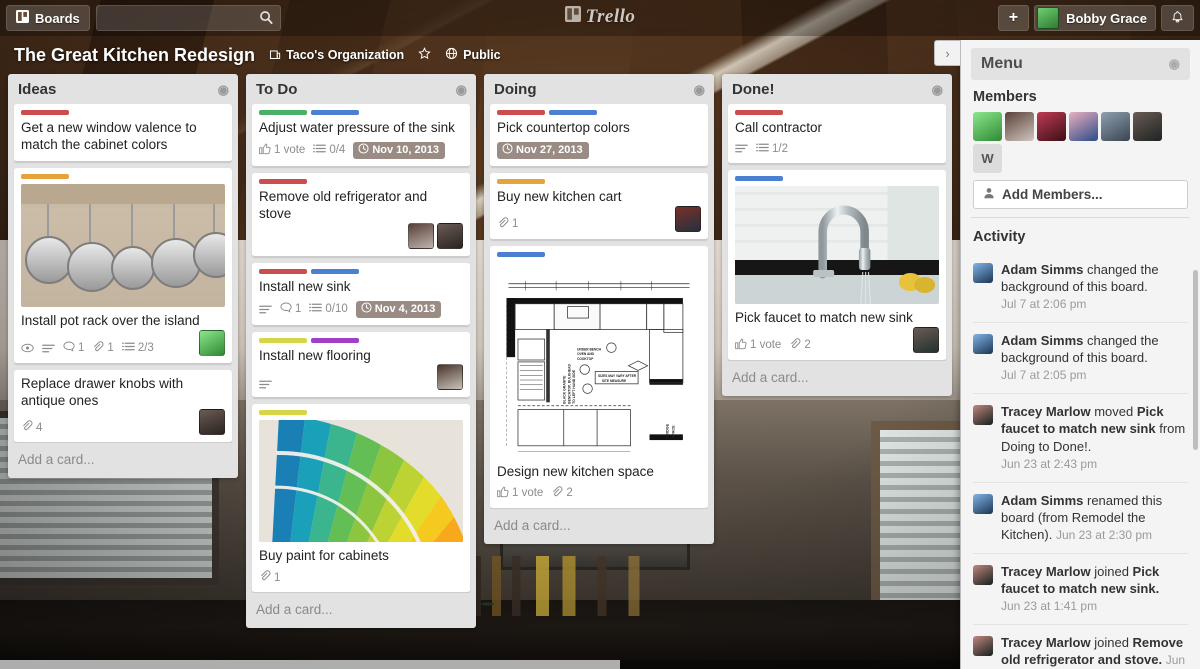 The image size is (1200, 669). What do you see at coordinates (335, 340) in the screenshot?
I see `label-purple` at bounding box center [335, 340].